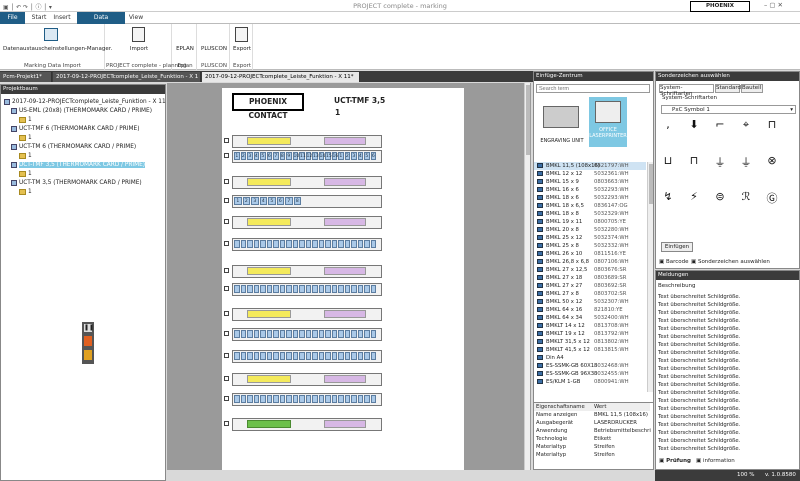  What do you see at coordinates (62, 18) in the screenshot?
I see `tab-insert: Insert` at bounding box center [62, 18].